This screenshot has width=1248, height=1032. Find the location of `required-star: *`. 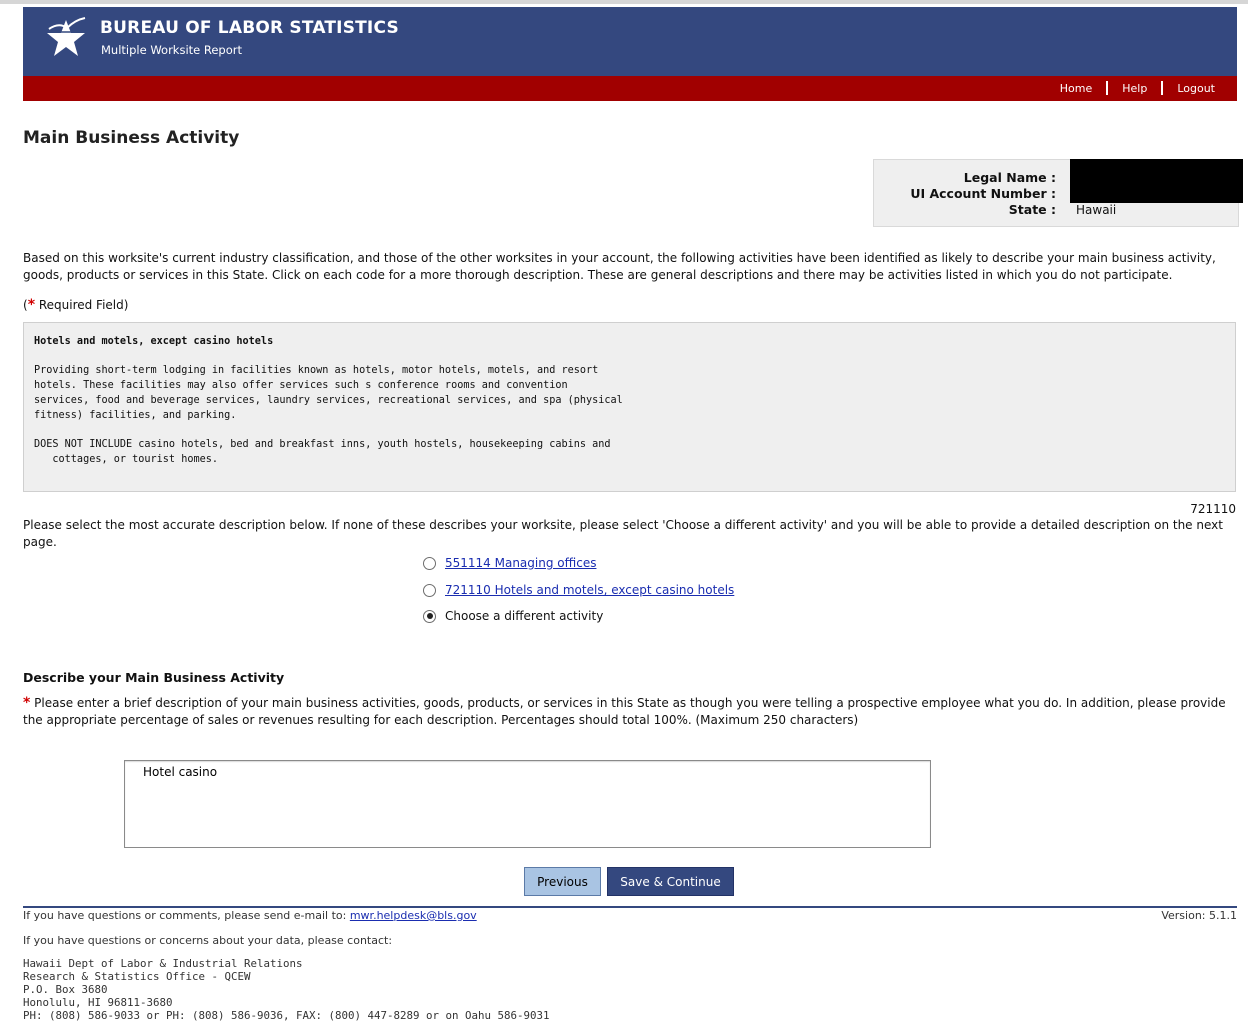

required-star: * is located at coordinates (31, 305).